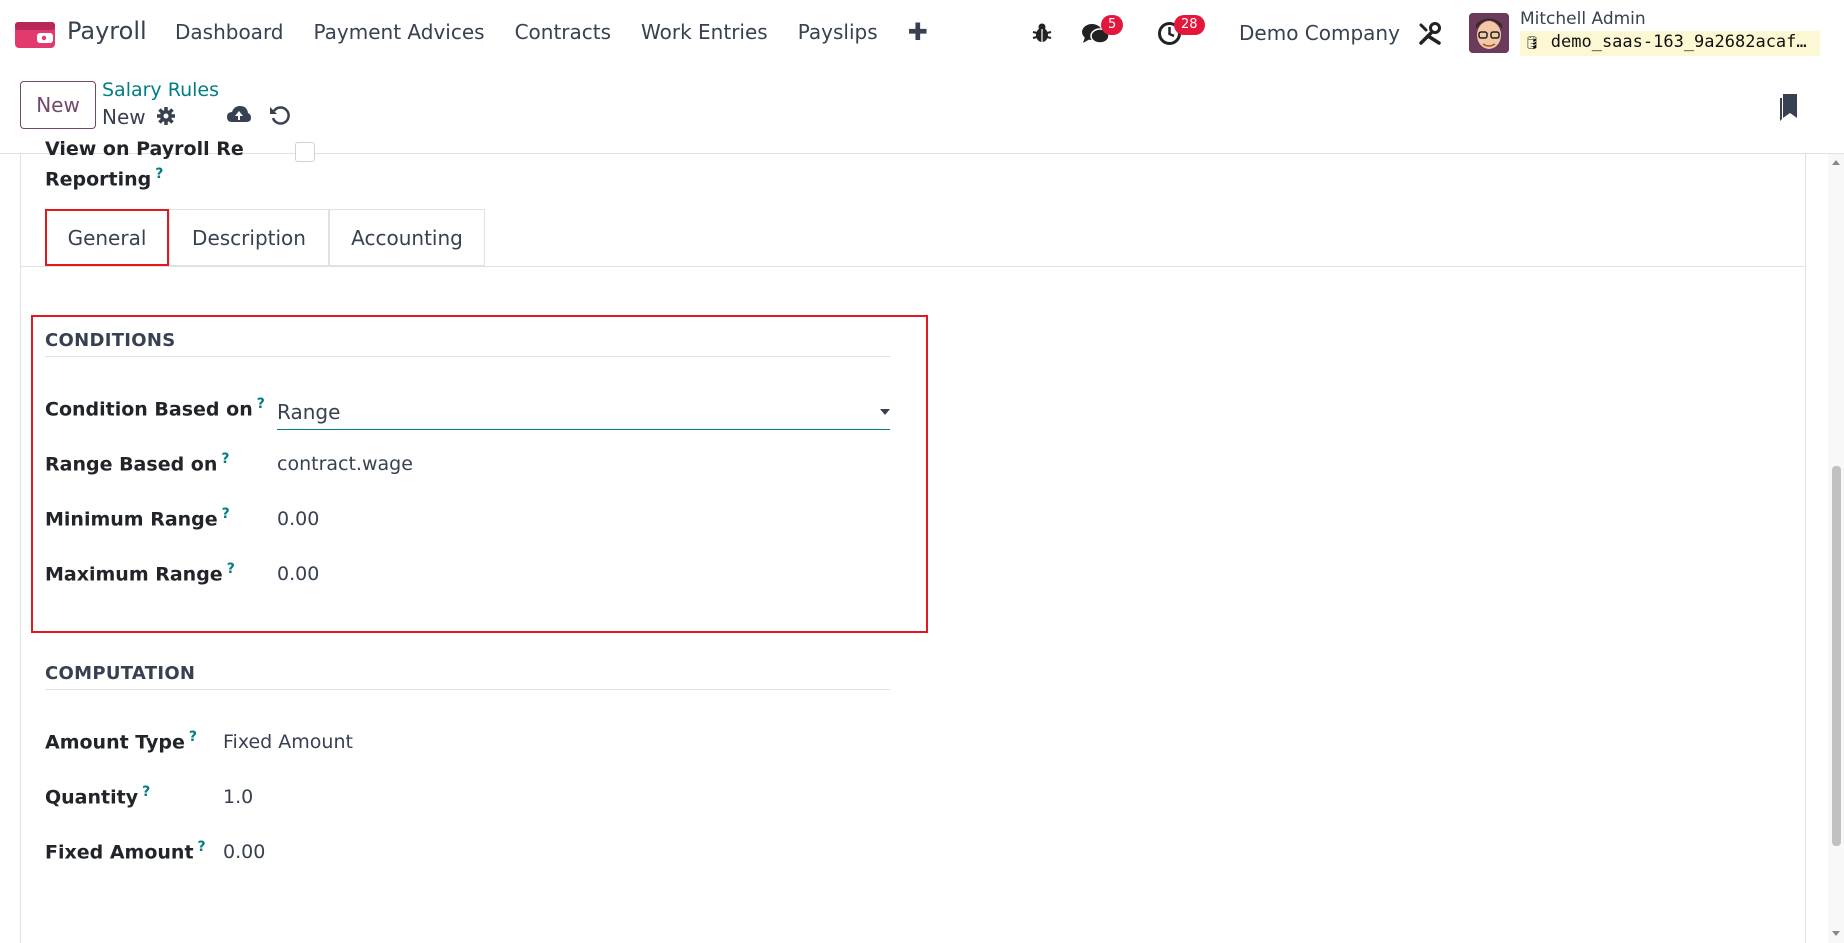 The image size is (1844, 943). I want to click on messages-badge: 5, so click(1112, 25).